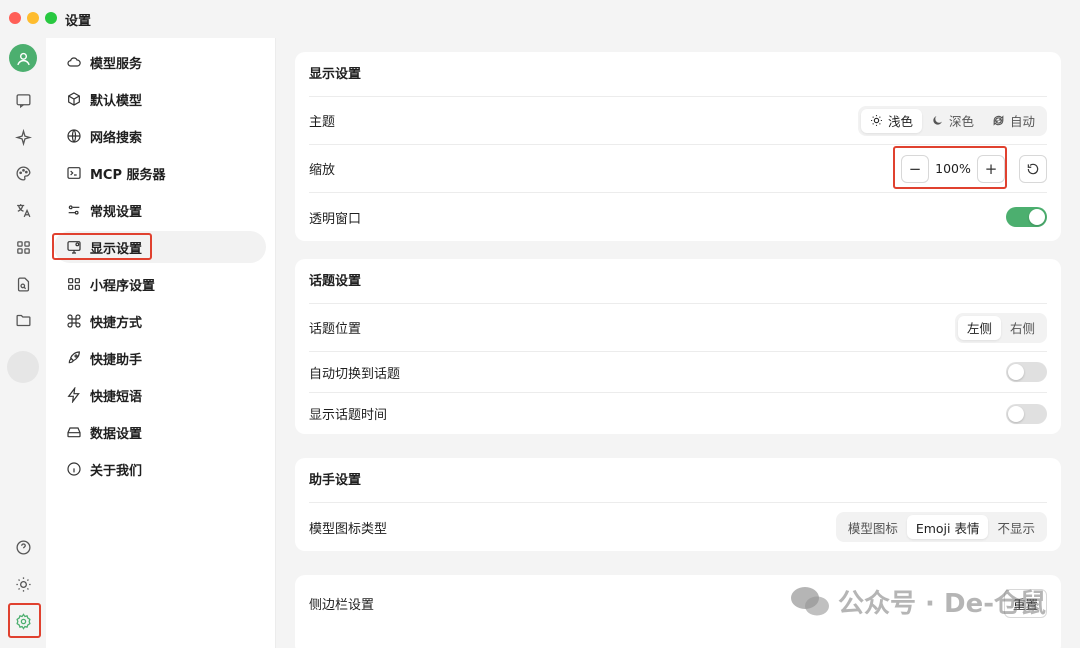 This screenshot has height=648, width=1080. I want to click on sidebar-item-label: MCP 服务器, so click(128, 175).